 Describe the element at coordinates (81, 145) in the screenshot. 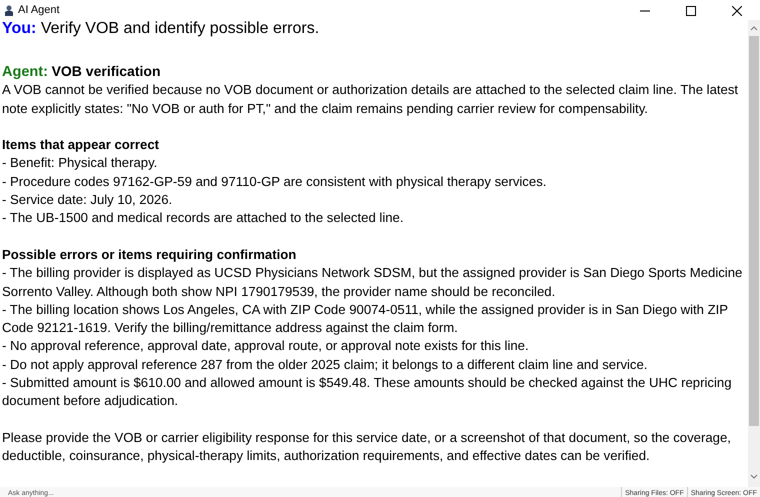

I see `section-heading: Items that appear correct` at that location.